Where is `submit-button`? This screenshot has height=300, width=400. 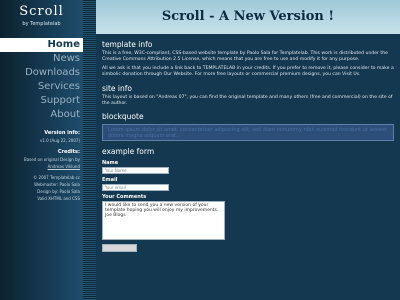
submit-button is located at coordinates (119, 248).